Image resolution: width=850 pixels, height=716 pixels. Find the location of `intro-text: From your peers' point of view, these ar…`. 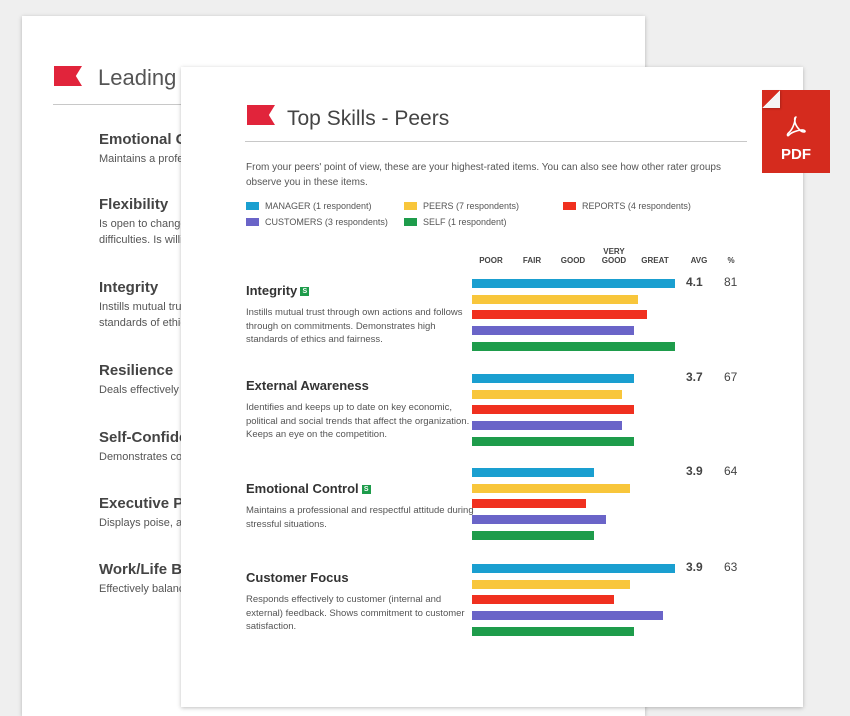

intro-text: From your peers' point of view, these ar… is located at coordinates (483, 175).